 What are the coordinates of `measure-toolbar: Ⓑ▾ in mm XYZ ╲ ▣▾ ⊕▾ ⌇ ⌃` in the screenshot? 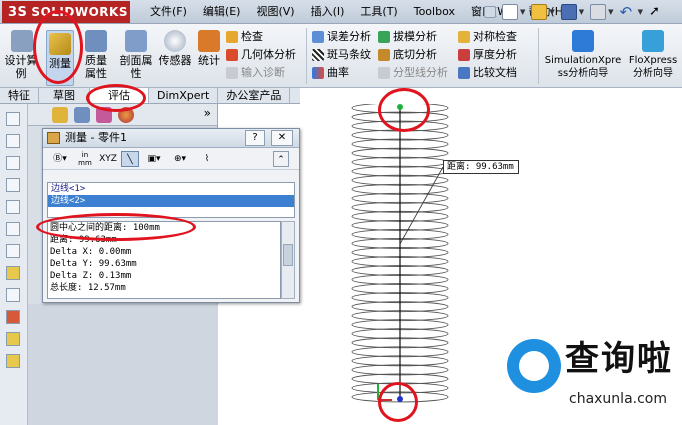 It's located at (171, 159).